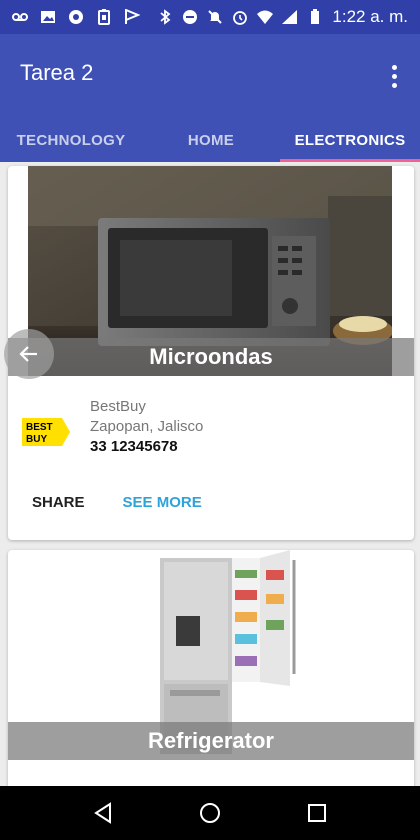  I want to click on voicemail-icon, so click(20, 17).